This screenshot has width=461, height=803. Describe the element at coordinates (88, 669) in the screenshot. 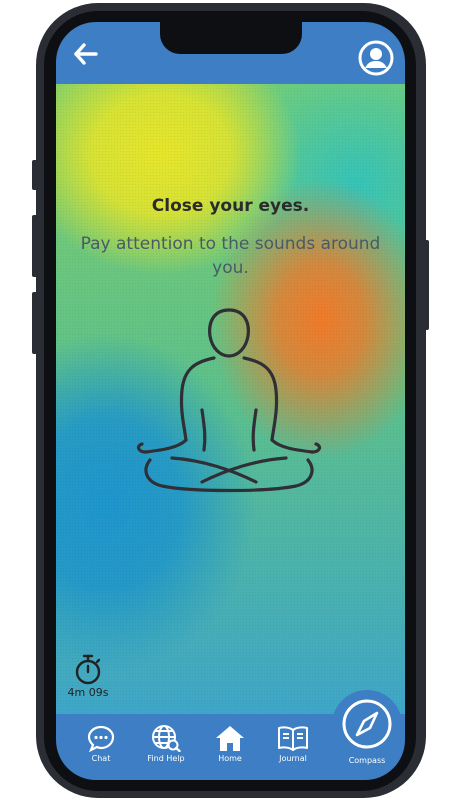

I see `stopwatch-icon` at that location.